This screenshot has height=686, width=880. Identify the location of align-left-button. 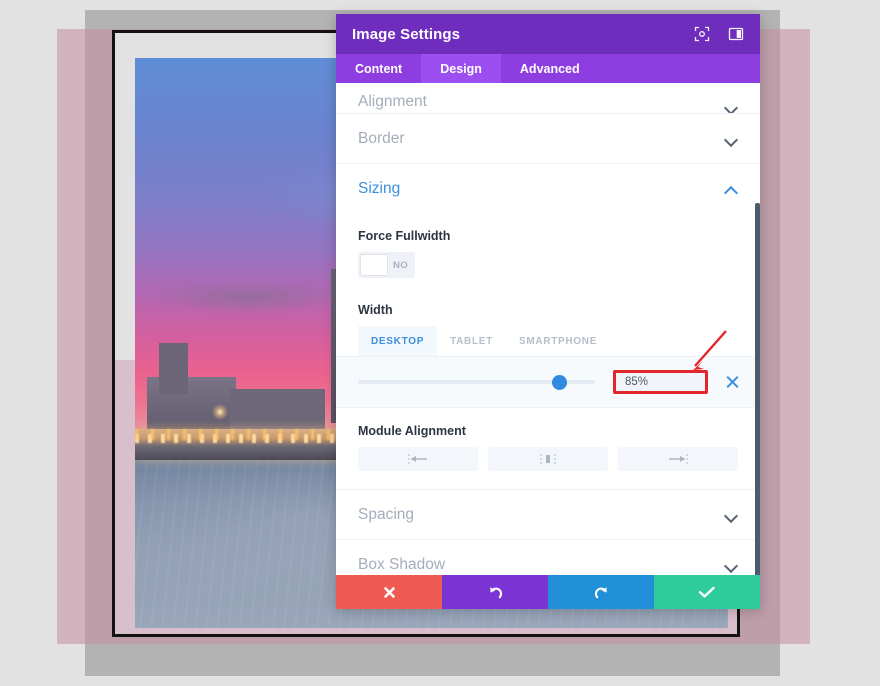
(418, 459).